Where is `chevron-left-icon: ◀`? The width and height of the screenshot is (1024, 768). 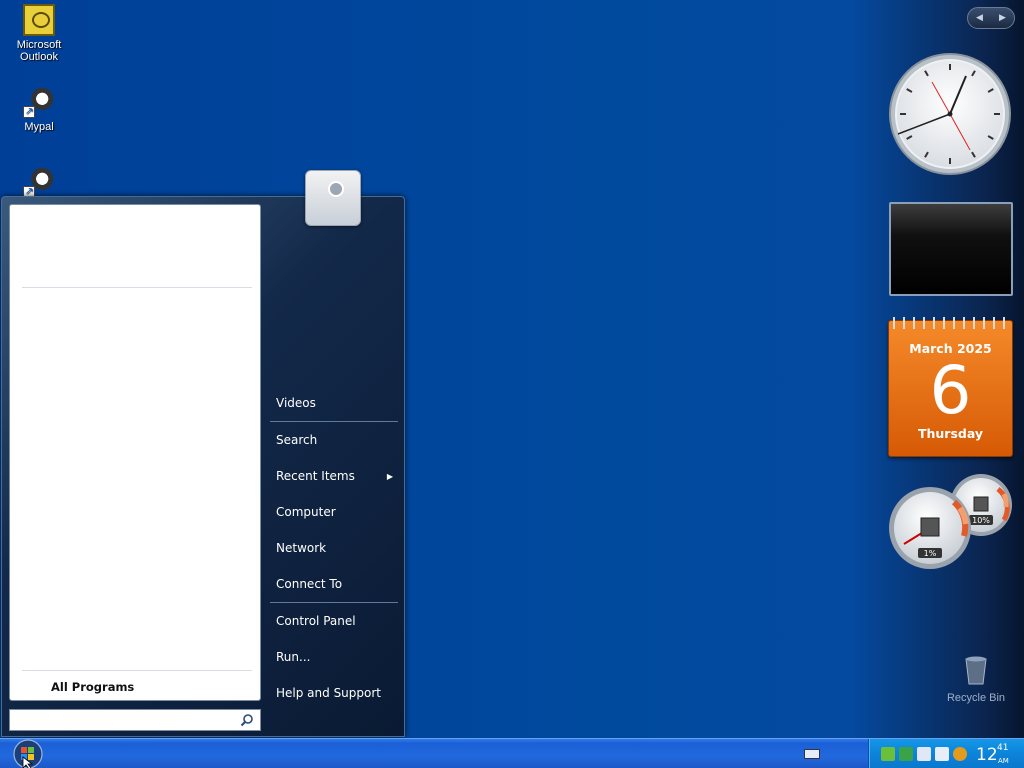
chevron-left-icon: ◀ is located at coordinates (979, 18).